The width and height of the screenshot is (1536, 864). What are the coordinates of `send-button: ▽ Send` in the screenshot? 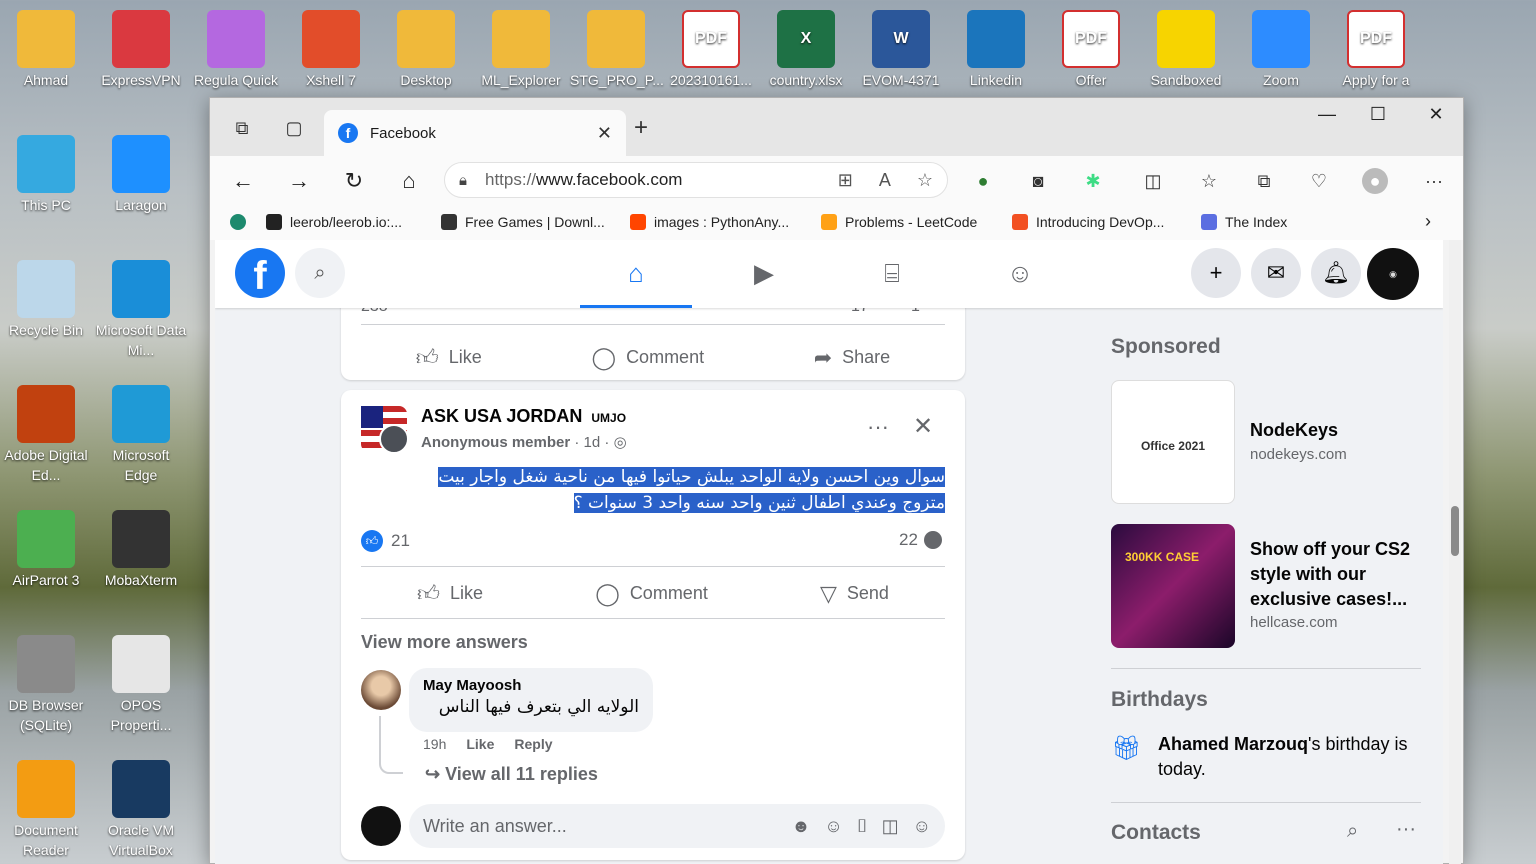 It's located at (854, 593).